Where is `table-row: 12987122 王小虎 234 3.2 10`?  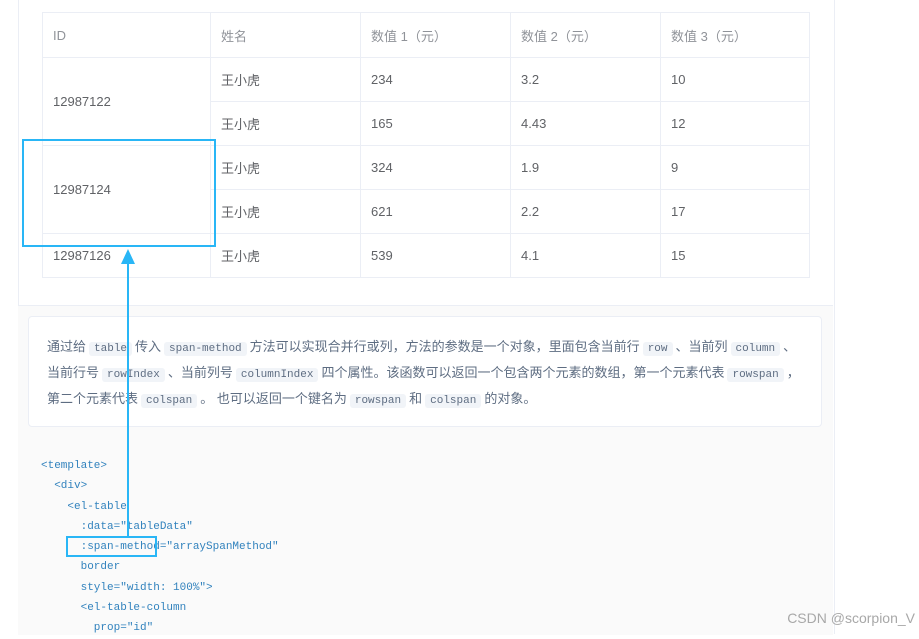
table-row: 12987122 王小虎 234 3.2 10 is located at coordinates (426, 101).